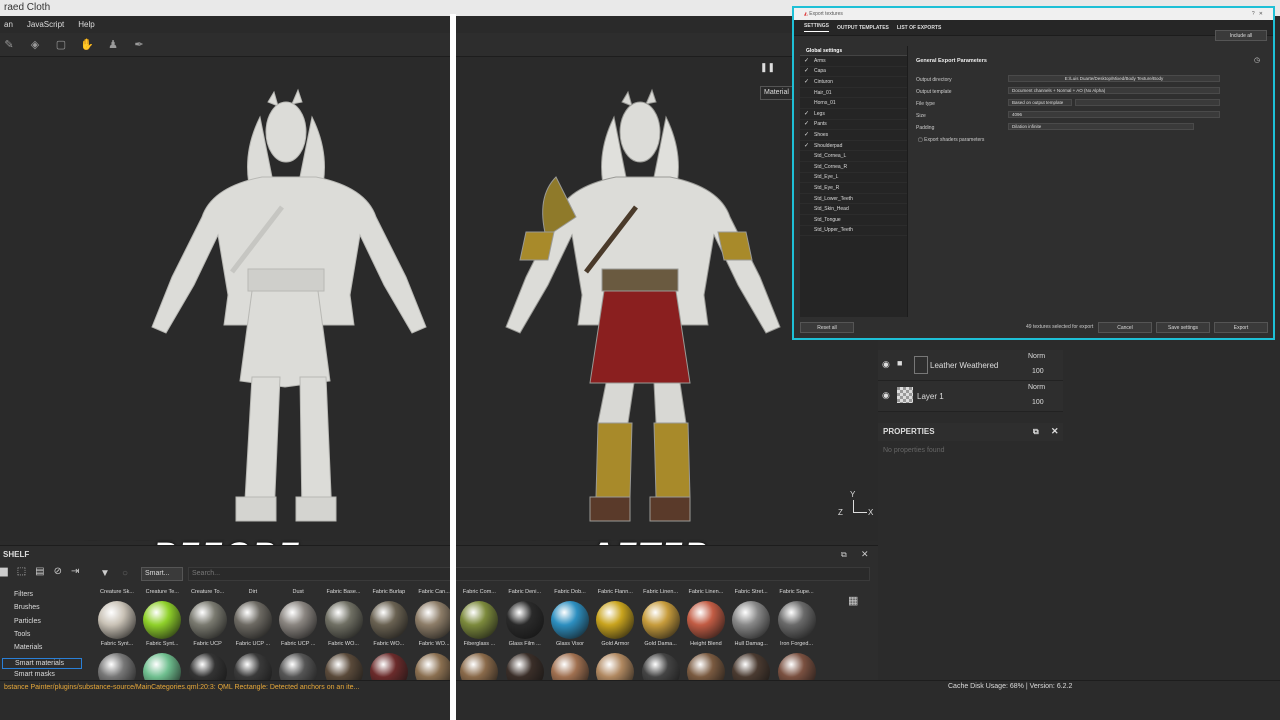 This screenshot has width=1280, height=720. I want to click on shelf-category-item: Filters, so click(23, 594).